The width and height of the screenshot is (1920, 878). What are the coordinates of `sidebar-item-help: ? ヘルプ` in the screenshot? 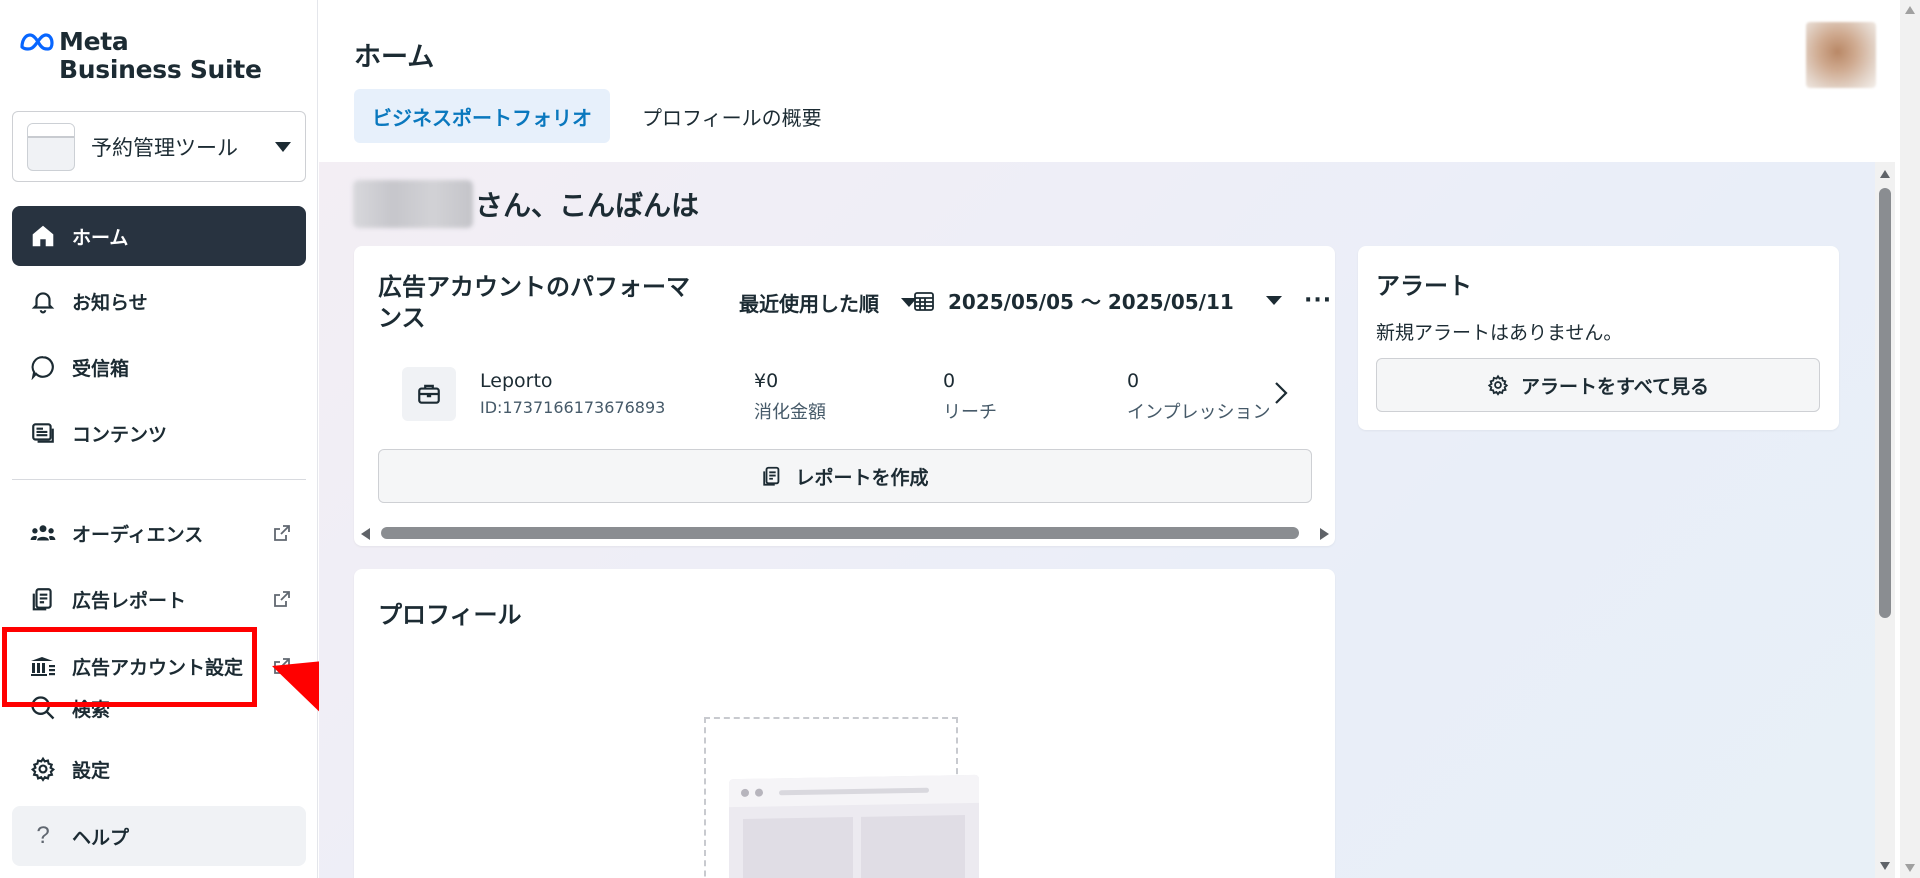 It's located at (159, 836).